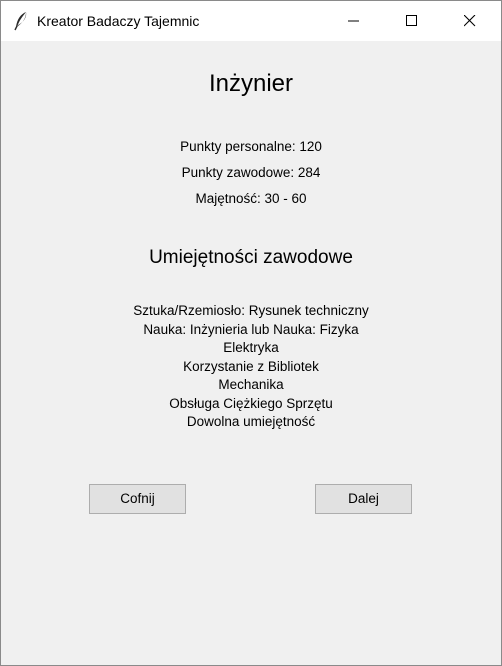 The width and height of the screenshot is (502, 666). Describe the element at coordinates (251, 198) in the screenshot. I see `wealth-label: Majętność: 30 - 60` at that location.